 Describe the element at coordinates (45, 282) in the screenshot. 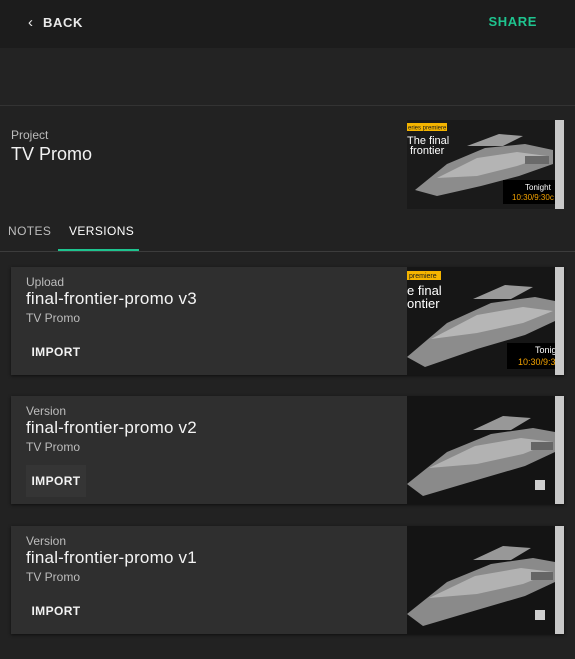

I see `version-type: Upload` at that location.